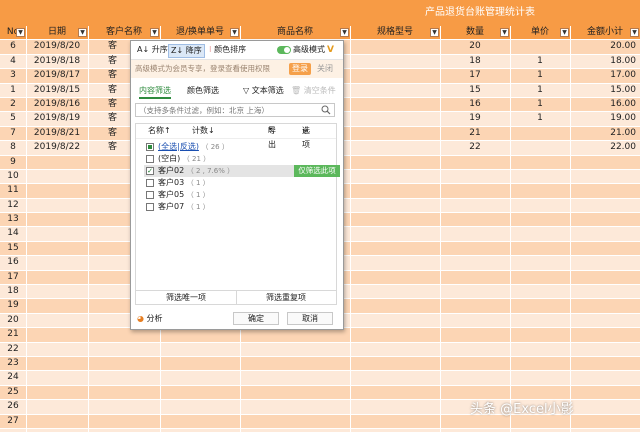  Describe the element at coordinates (344, 32) in the screenshot. I see `filter-dropdown-product: ▼` at that location.